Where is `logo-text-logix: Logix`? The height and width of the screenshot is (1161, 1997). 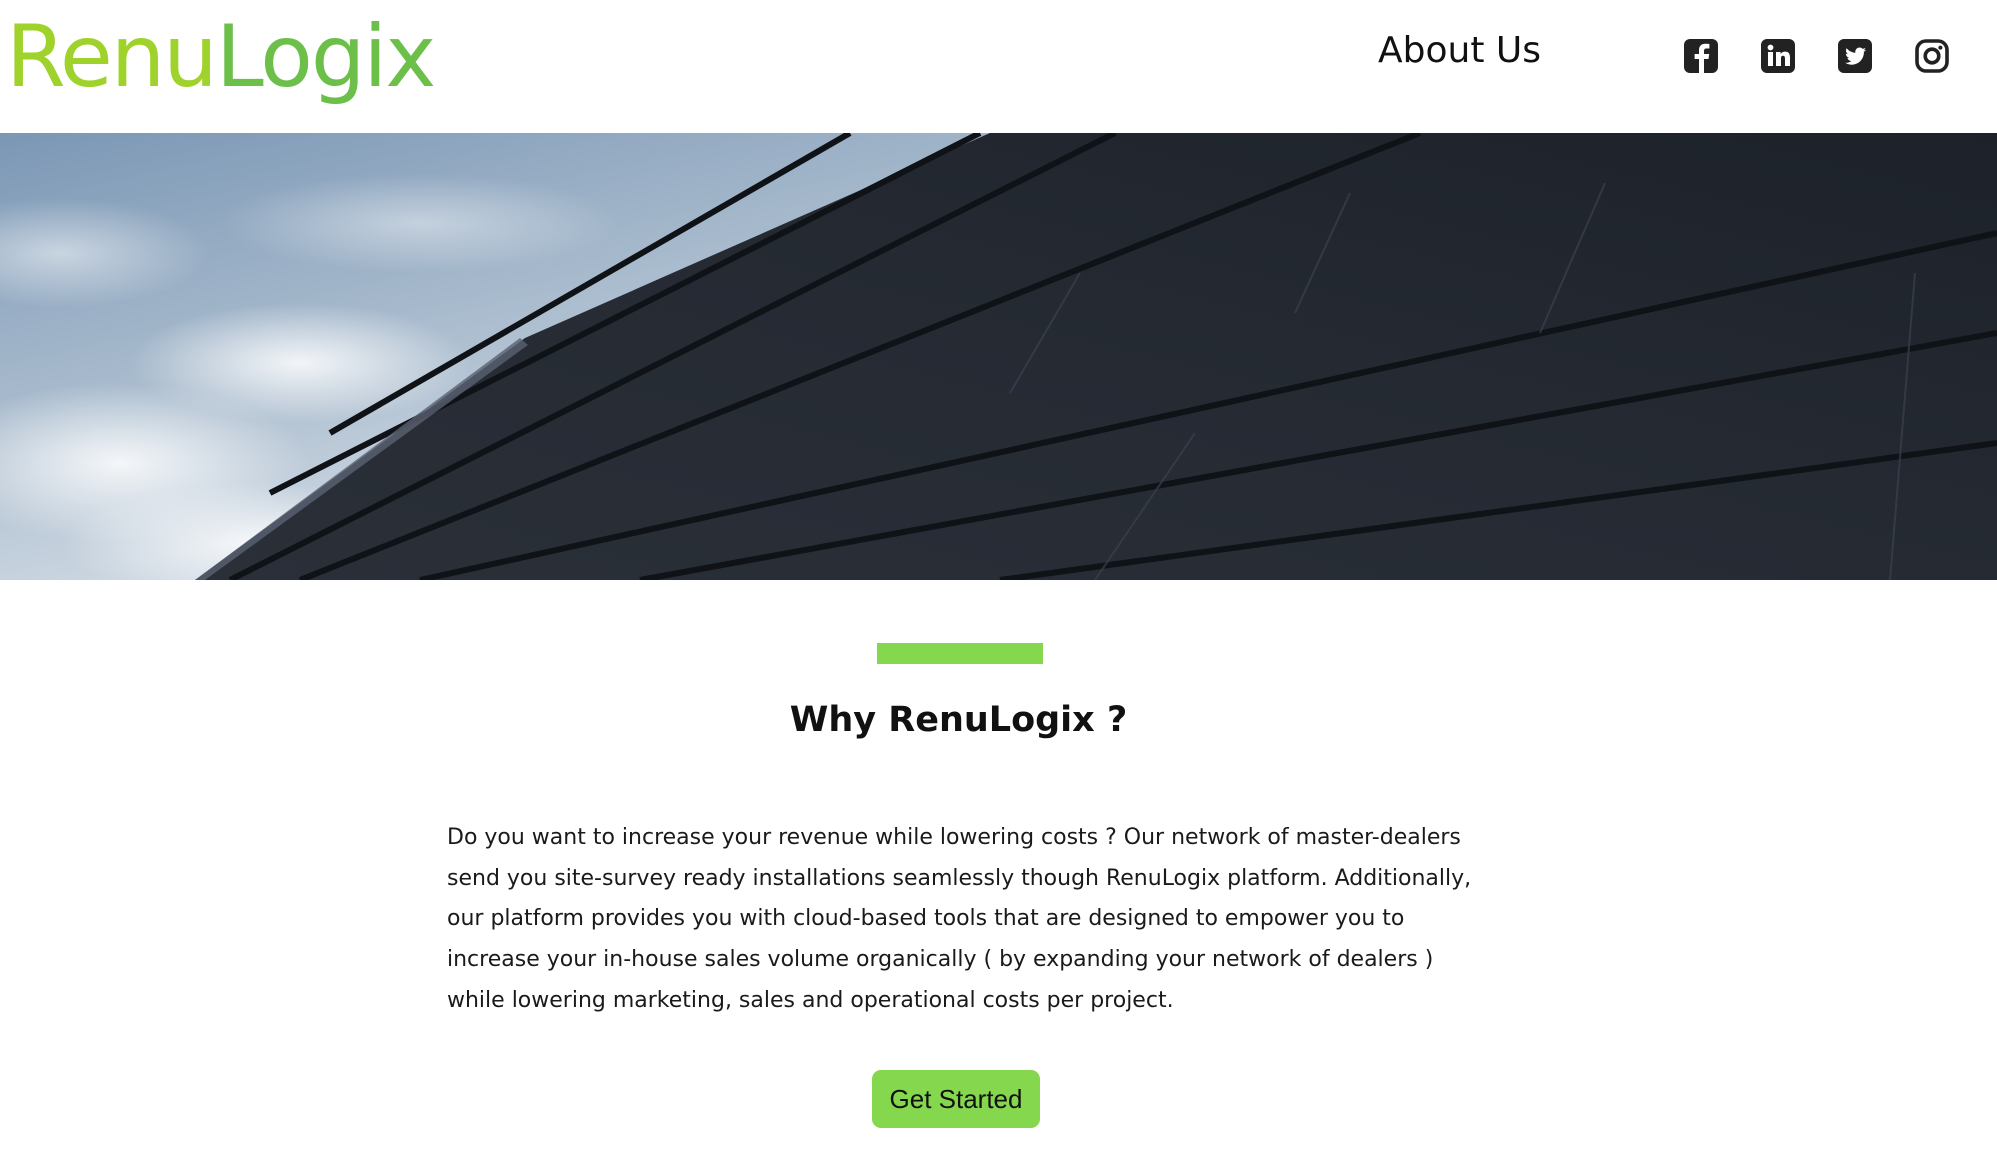 logo-text-logix: Logix is located at coordinates (325, 57).